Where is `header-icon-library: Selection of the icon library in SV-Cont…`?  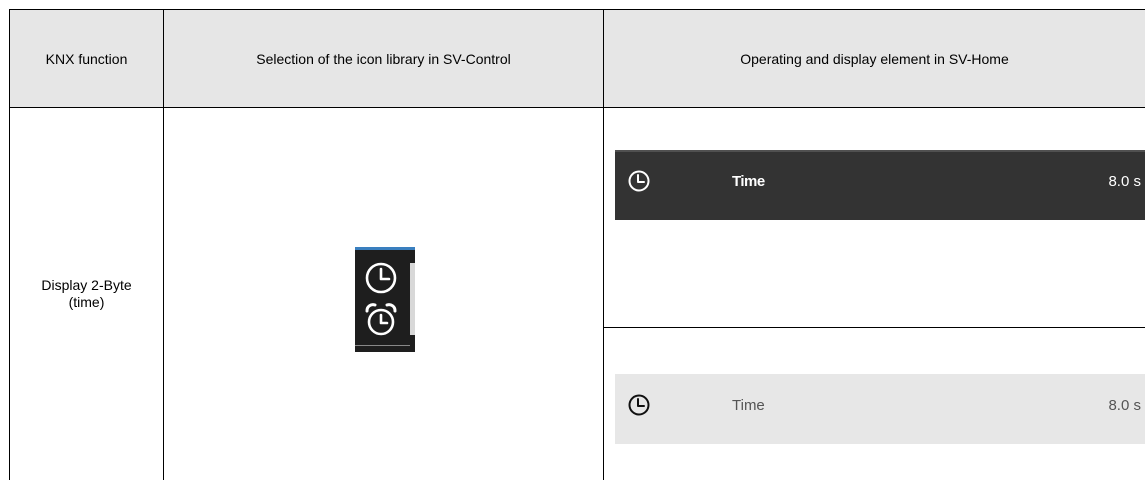
header-icon-library: Selection of the icon library in SV-Cont… is located at coordinates (383, 58).